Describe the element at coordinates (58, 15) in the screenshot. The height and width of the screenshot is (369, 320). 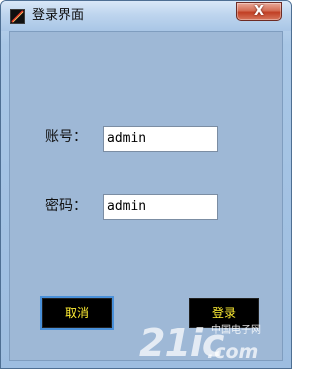
I see `window-title: 登录界面` at that location.